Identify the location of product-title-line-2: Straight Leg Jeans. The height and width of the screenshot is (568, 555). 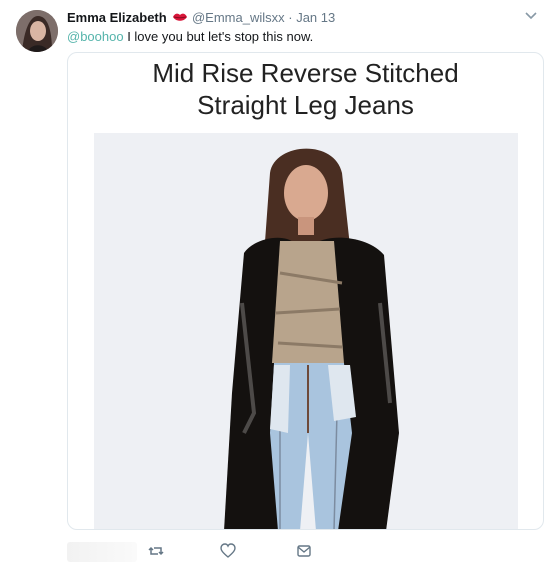
(305, 105).